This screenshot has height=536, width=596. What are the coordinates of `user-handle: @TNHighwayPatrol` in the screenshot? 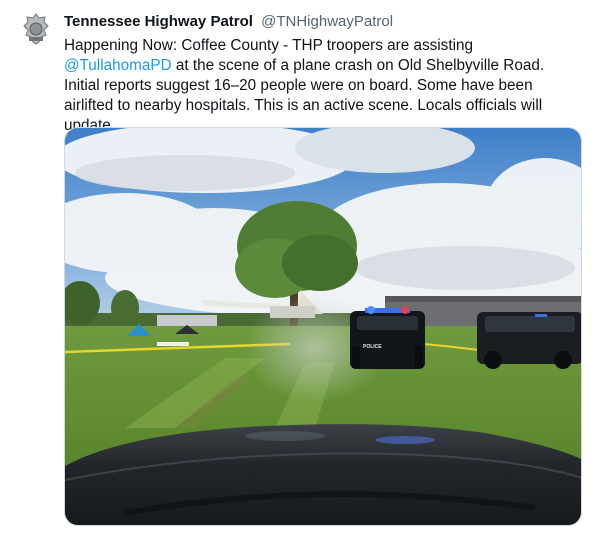 It's located at (327, 21).